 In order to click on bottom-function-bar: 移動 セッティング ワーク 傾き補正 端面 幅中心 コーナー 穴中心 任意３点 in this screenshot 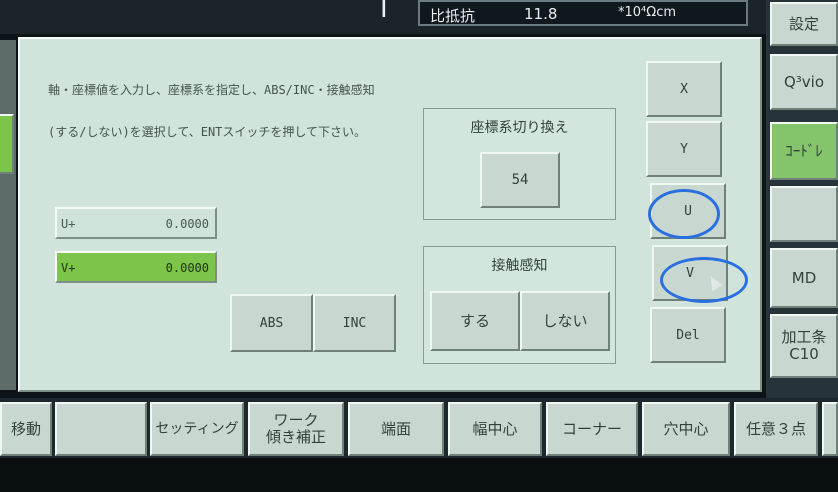, I will do `click(419, 428)`.